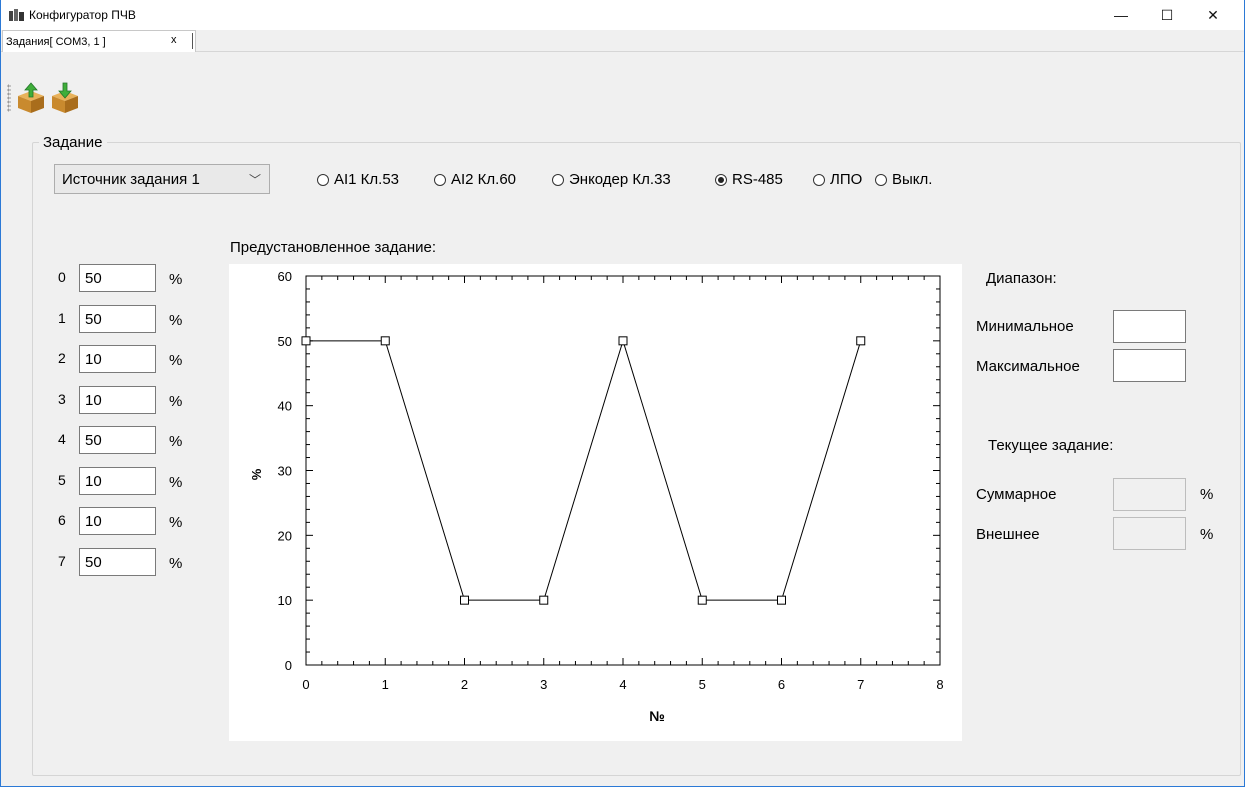 Image resolution: width=1245 pixels, height=787 pixels. Describe the element at coordinates (285, 276) in the screenshot. I see `y-tick-label: 60` at that location.